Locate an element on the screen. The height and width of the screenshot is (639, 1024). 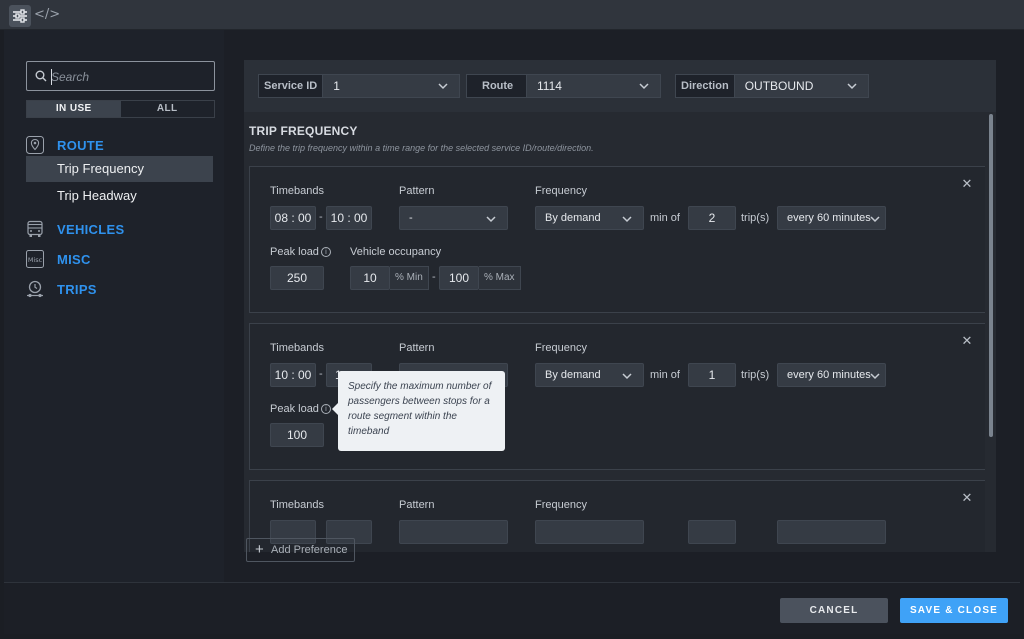
add-preference-button: + Add Preference is located at coordinates (300, 550).